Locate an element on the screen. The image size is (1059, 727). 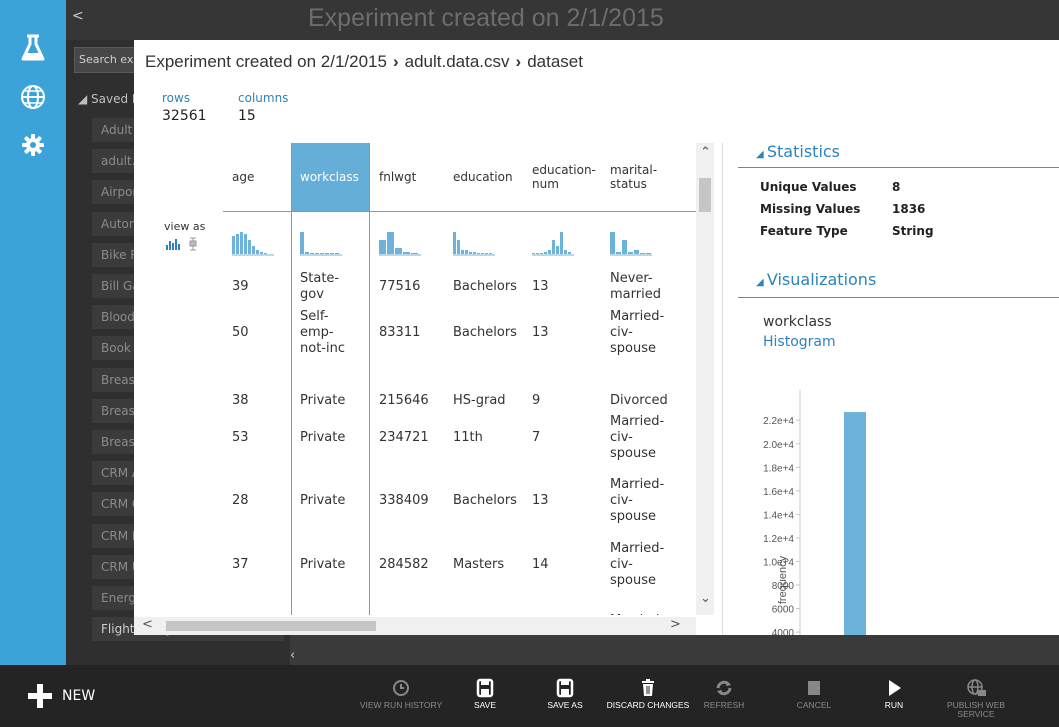
refresh-button: REFRESH is located at coordinates (724, 699).